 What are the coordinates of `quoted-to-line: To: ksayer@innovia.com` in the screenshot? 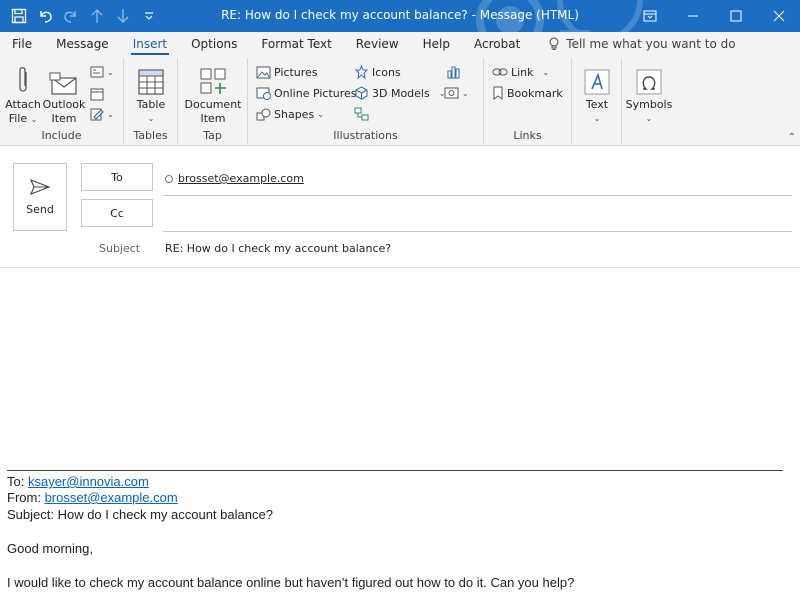 It's located at (78, 481).